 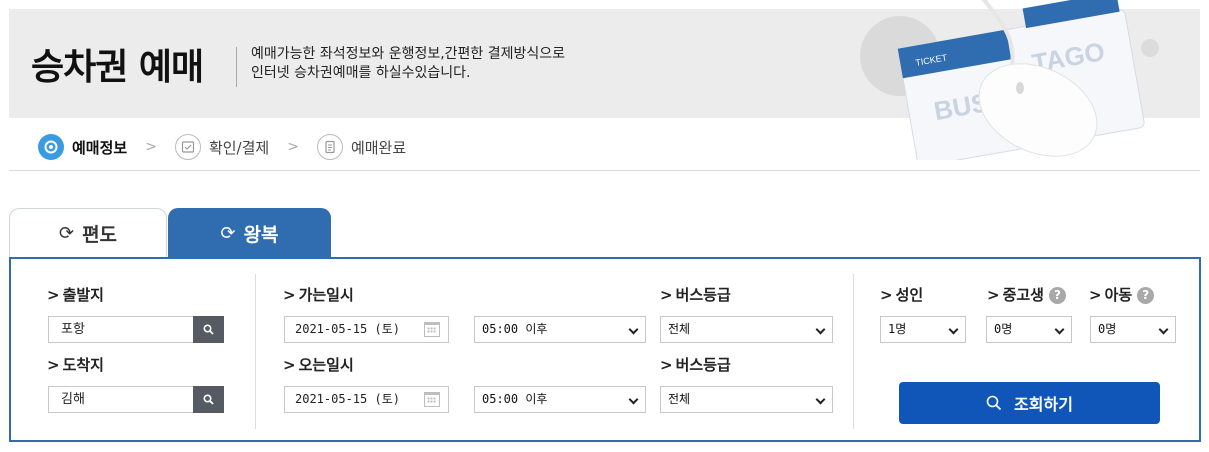 I want to click on payment-check-icon, so click(x=187, y=147).